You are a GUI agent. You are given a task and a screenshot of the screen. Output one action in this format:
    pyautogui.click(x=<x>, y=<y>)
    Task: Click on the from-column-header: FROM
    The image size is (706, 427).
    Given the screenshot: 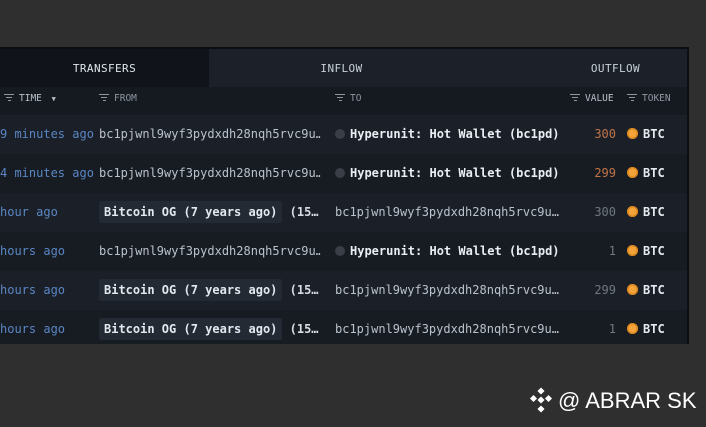 What is the action you would take?
    pyautogui.click(x=118, y=98)
    